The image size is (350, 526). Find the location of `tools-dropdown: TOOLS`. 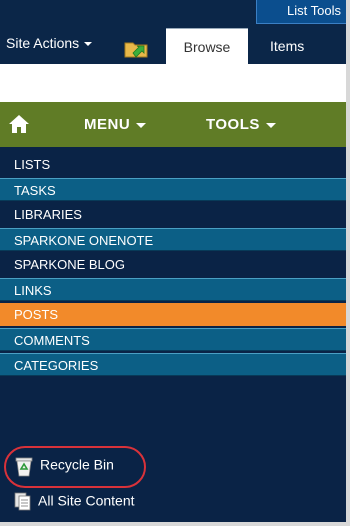

tools-dropdown: TOOLS is located at coordinates (241, 124).